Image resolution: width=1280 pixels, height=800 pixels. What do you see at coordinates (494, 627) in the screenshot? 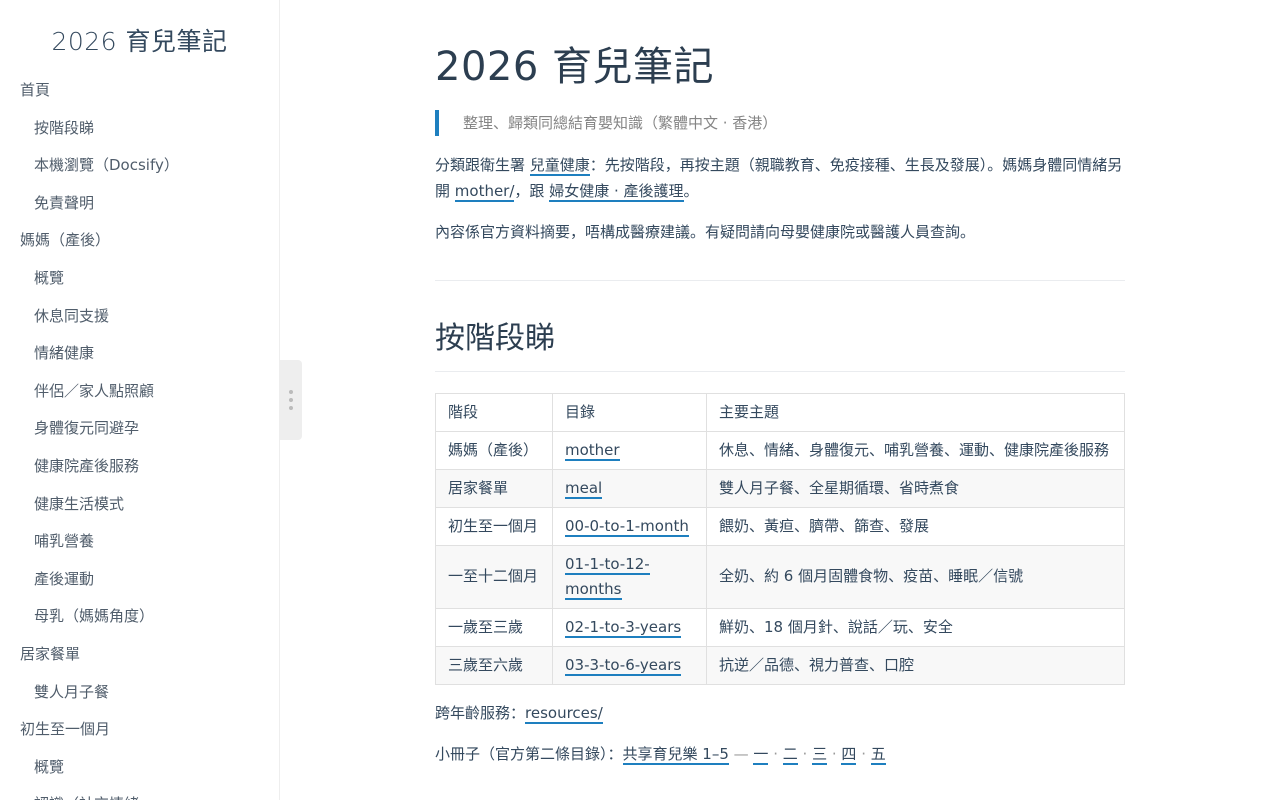
I see `stage-cell: 一歲至三歲` at bounding box center [494, 627].